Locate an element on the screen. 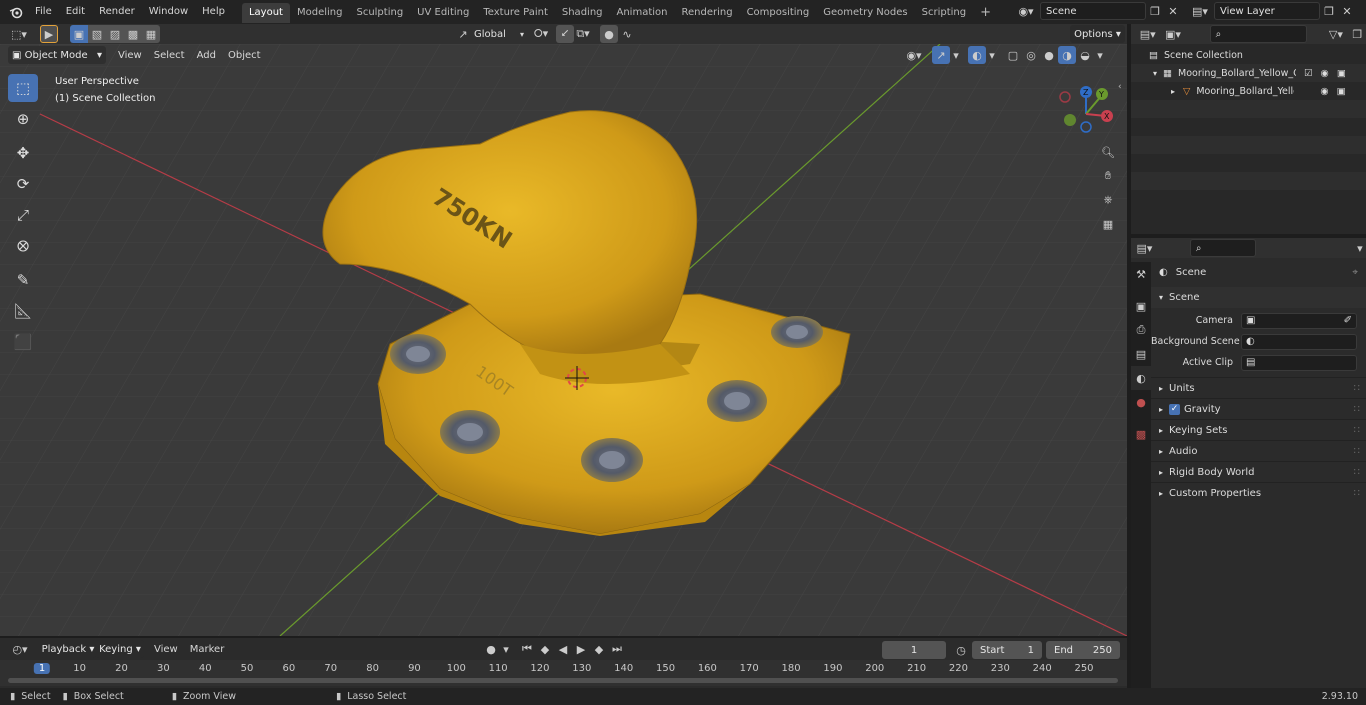 The image size is (1366, 705). mode-dropdown: ▣ Object Mode ▾ is located at coordinates (57, 55).